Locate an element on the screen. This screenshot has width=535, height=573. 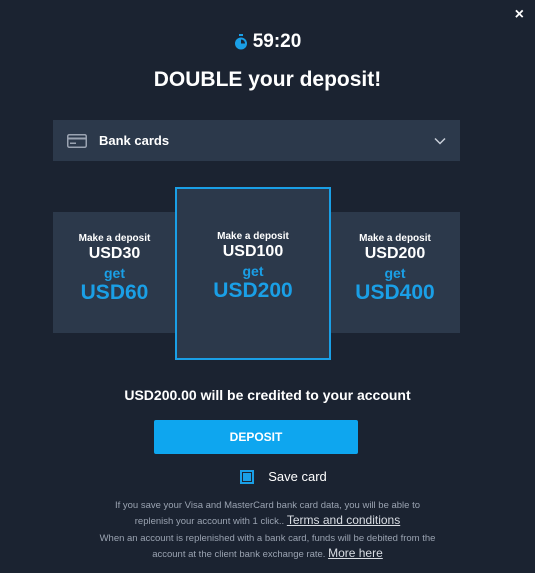
note-text: replenish your account with 1 click.. is located at coordinates (209, 521).